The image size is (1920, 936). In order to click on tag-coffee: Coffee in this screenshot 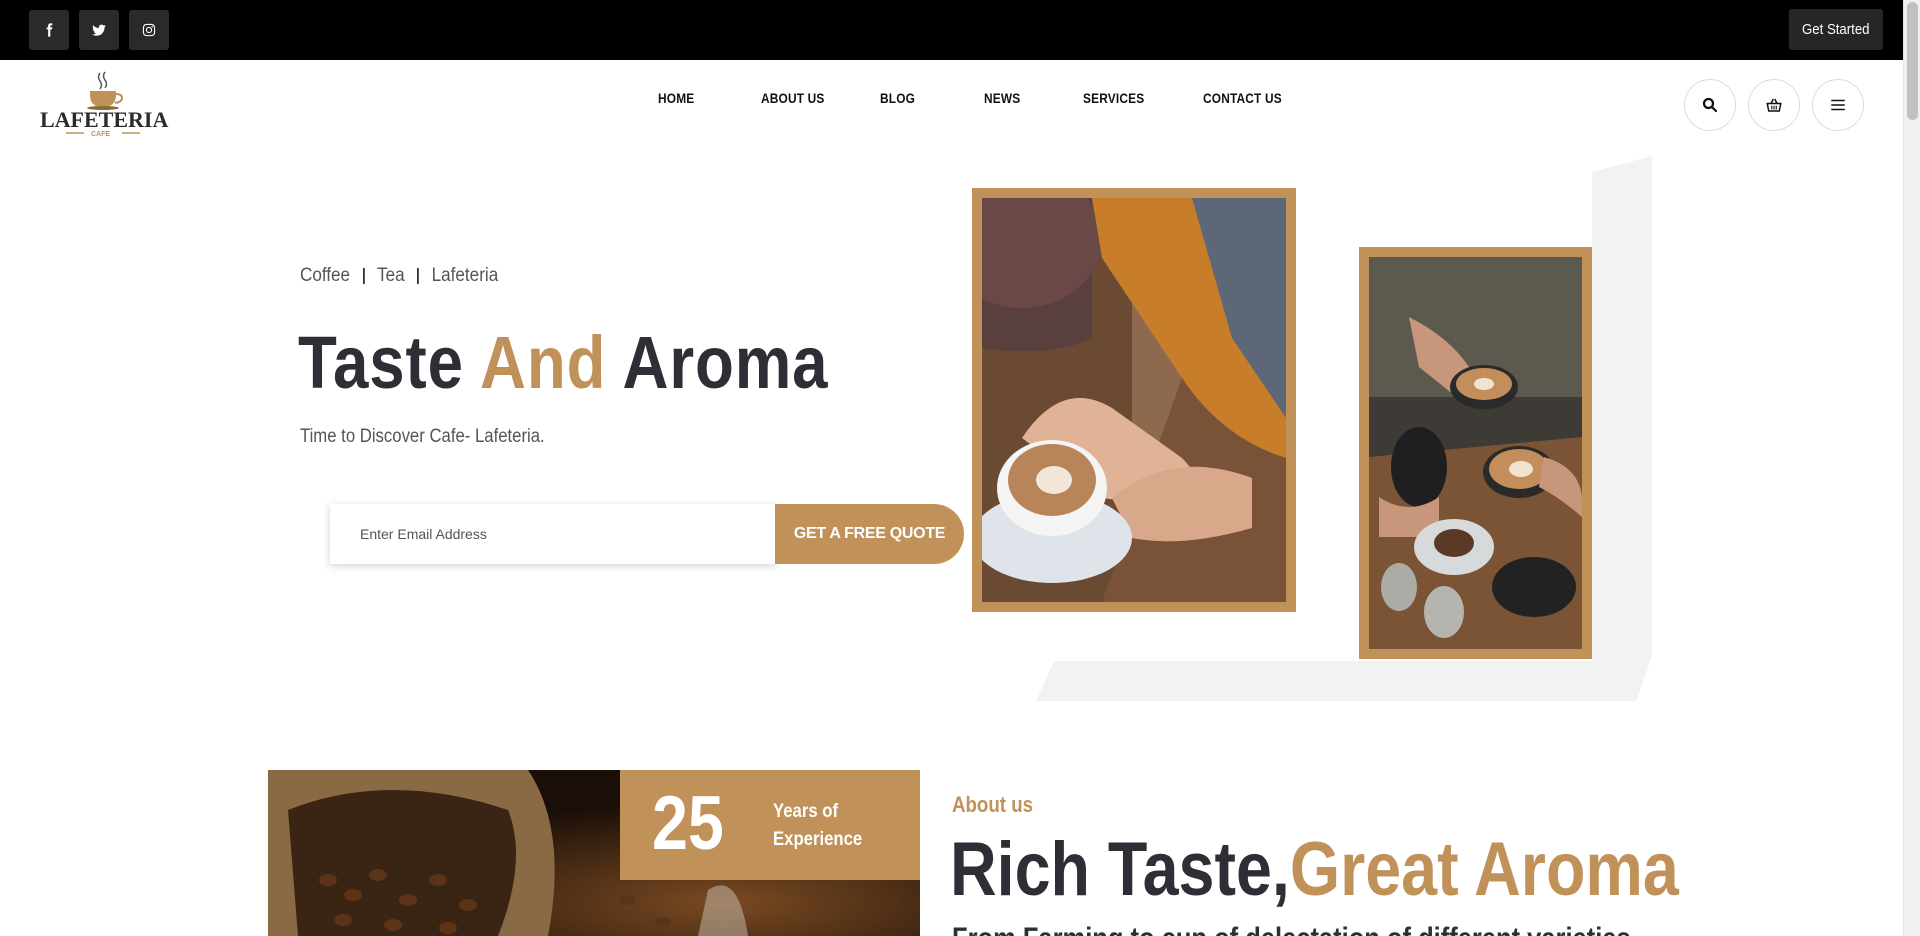, I will do `click(325, 275)`.